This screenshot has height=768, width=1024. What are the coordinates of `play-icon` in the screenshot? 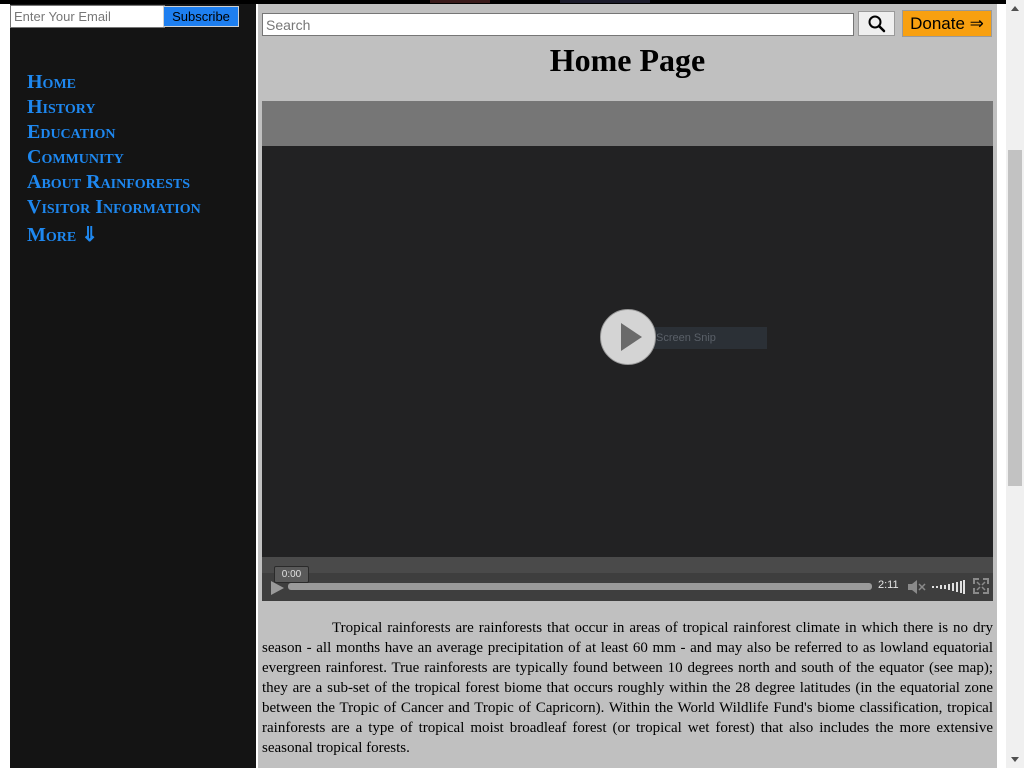 It's located at (631, 337).